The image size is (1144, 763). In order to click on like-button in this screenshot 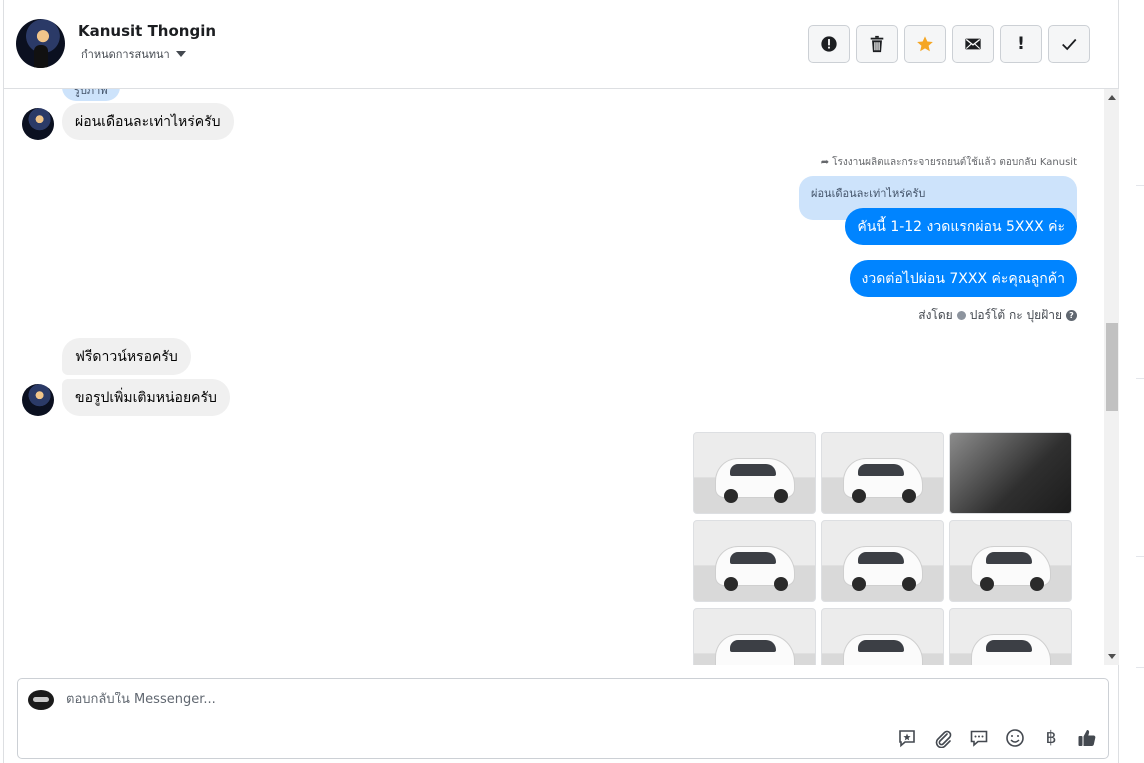, I will do `click(1087, 738)`.